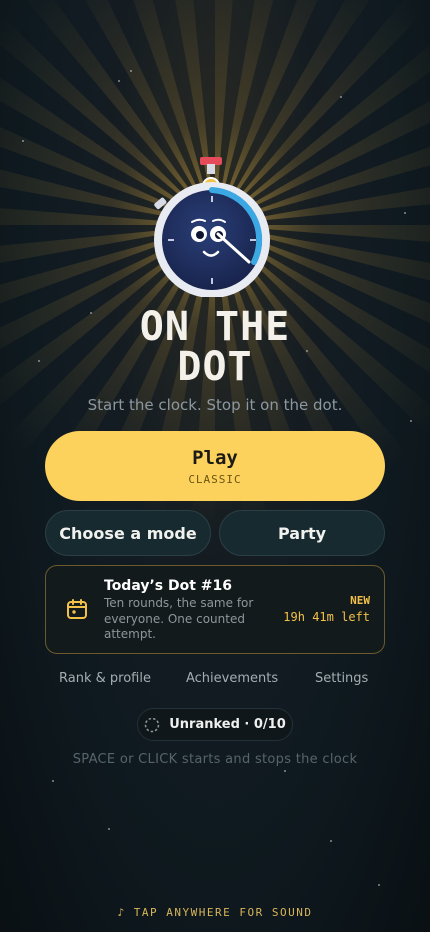 The height and width of the screenshot is (932, 430). Describe the element at coordinates (215, 367) in the screenshot. I see `game-title-line-2: DOT` at that location.